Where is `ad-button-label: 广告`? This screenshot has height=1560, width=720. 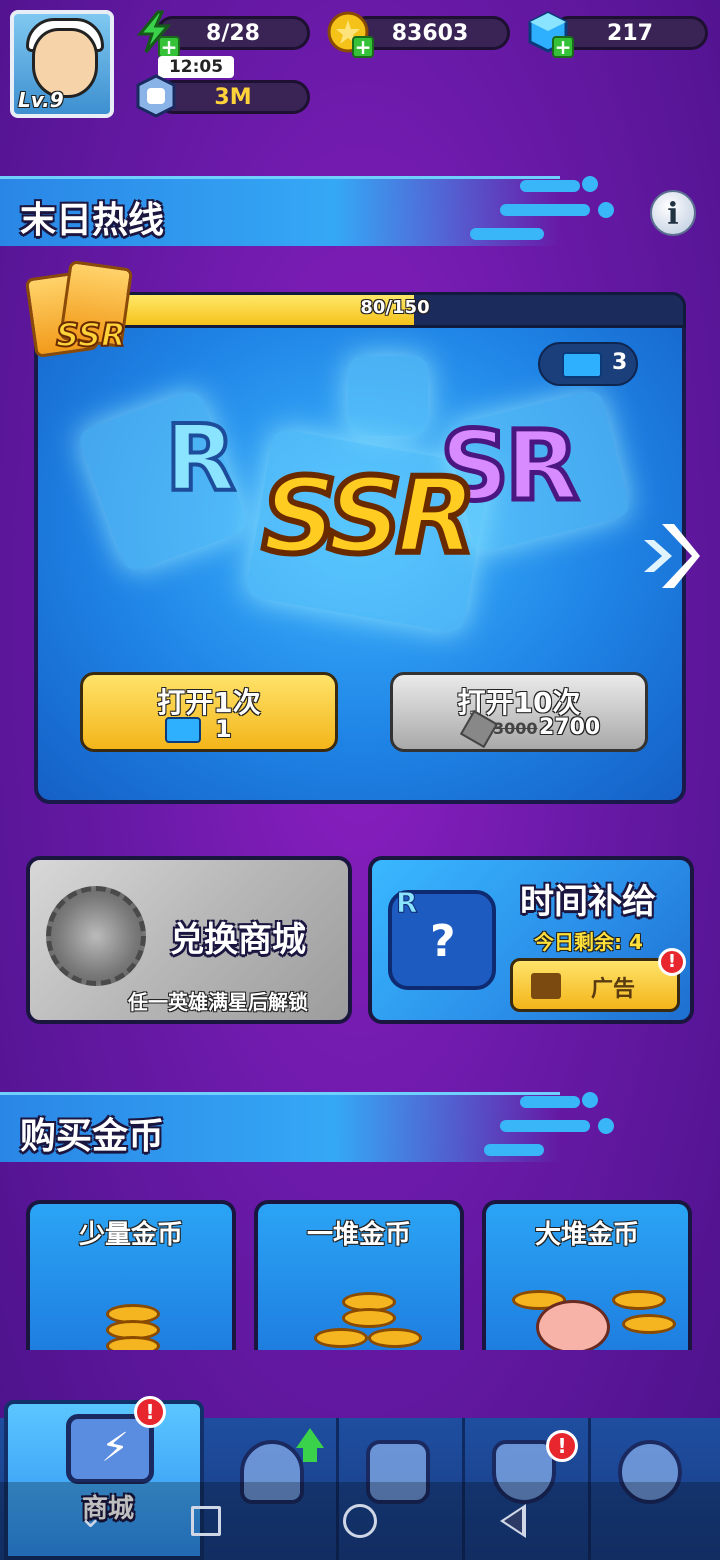 ad-button-label: 广告 is located at coordinates (613, 989).